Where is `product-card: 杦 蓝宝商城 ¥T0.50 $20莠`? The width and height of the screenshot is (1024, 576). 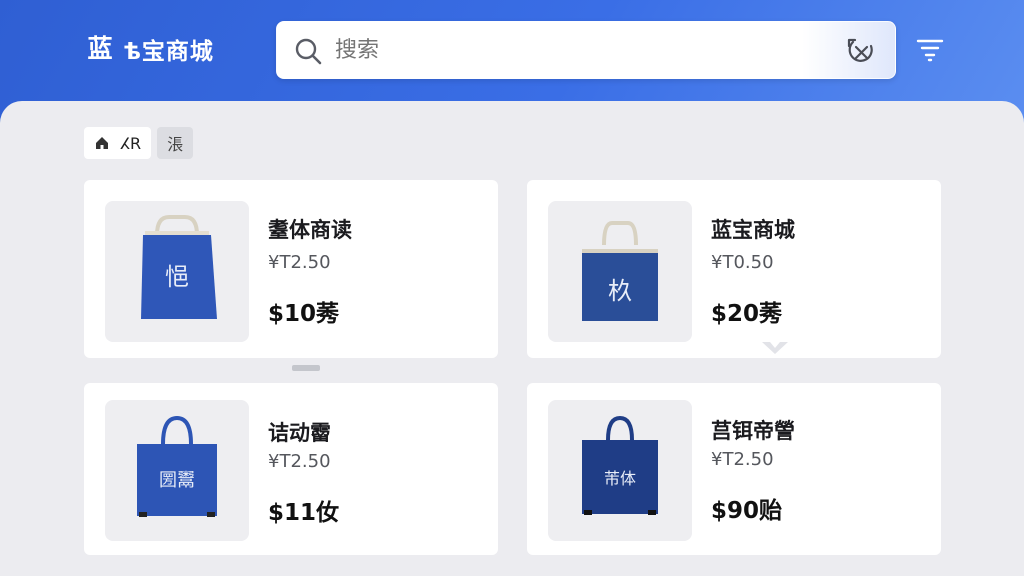
product-card: 杦 蓝宝商城 ¥T0.50 $20莠 is located at coordinates (734, 269).